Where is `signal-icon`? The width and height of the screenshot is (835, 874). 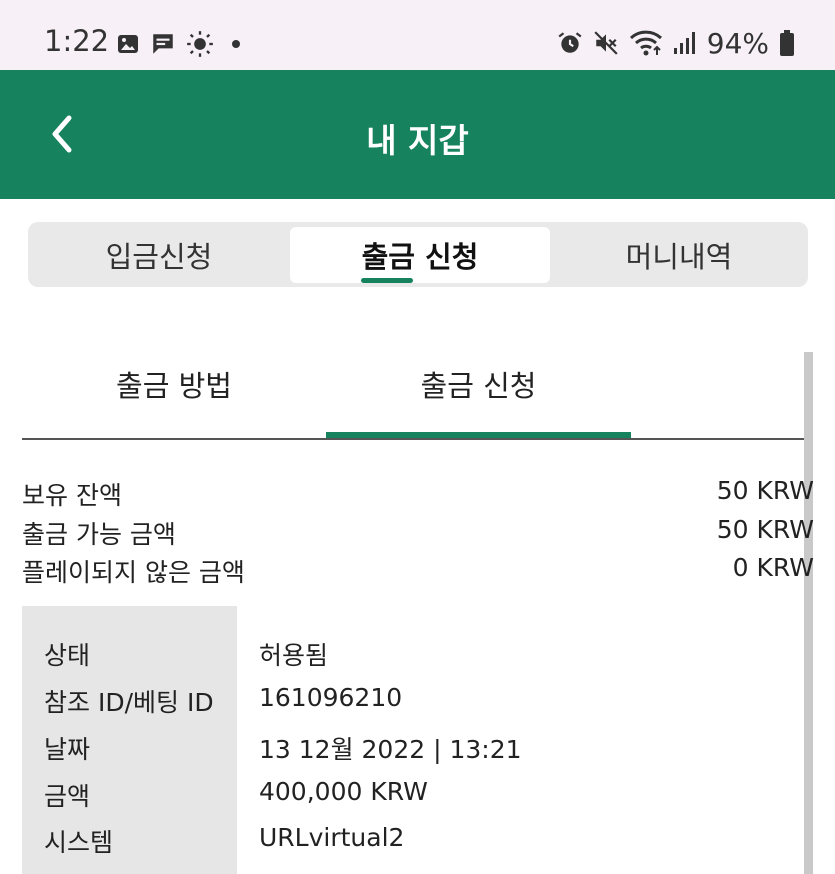
signal-icon is located at coordinates (684, 43).